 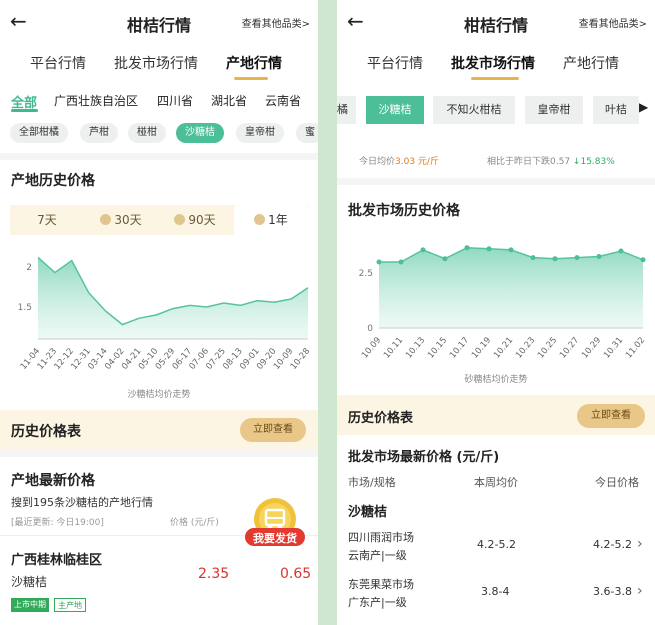 What do you see at coordinates (569, 348) in the screenshot?
I see `x-tick-label: 10.27` at bounding box center [569, 348].